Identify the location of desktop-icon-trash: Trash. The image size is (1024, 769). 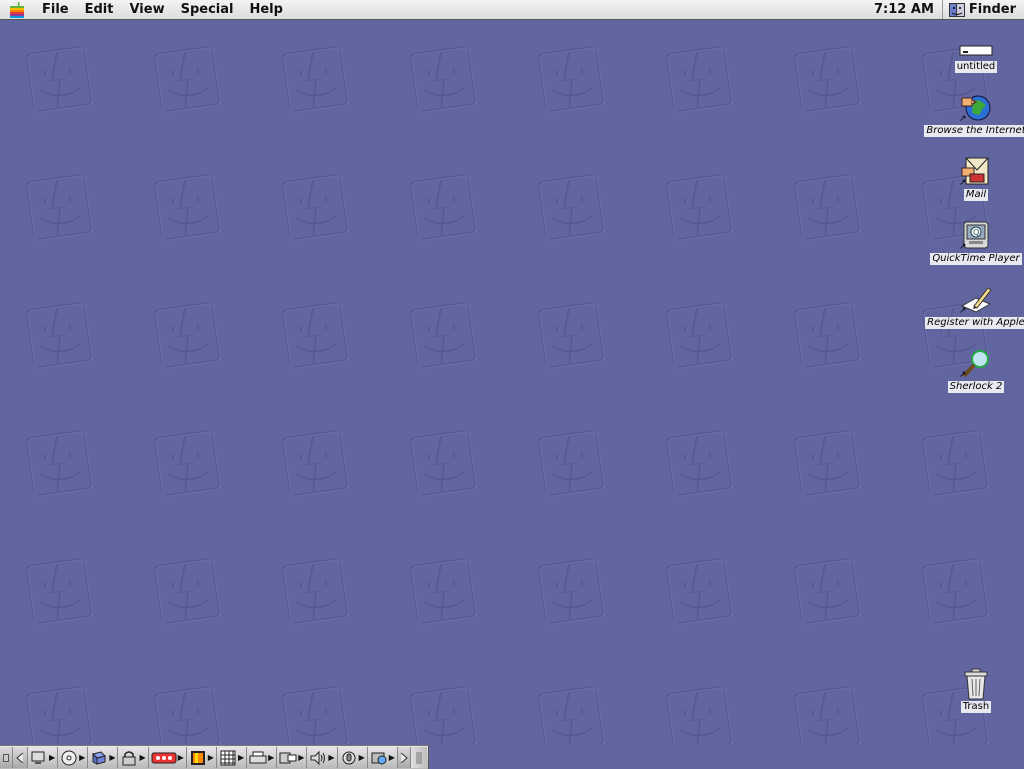
(972, 690).